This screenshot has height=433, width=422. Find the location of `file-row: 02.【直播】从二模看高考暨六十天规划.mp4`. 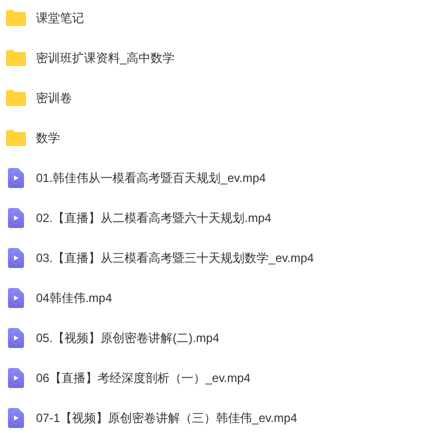

file-row: 02.【直播】从二模看高考暨六十天规划.mp4 is located at coordinates (211, 218).